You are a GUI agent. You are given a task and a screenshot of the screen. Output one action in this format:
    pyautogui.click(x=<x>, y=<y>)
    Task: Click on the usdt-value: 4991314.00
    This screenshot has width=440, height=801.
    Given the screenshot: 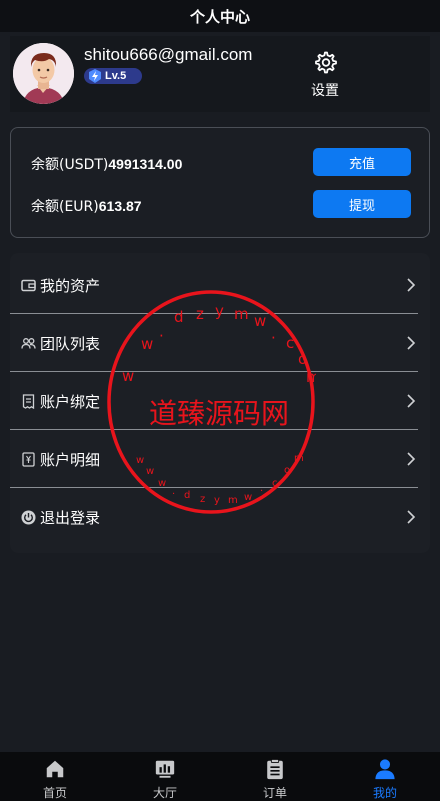 What is the action you would take?
    pyautogui.click(x=145, y=164)
    